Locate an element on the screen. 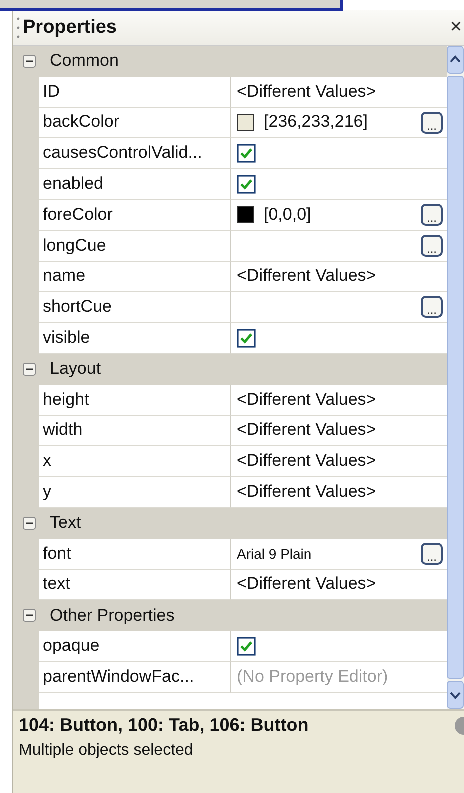  property-name: visible is located at coordinates (135, 338).